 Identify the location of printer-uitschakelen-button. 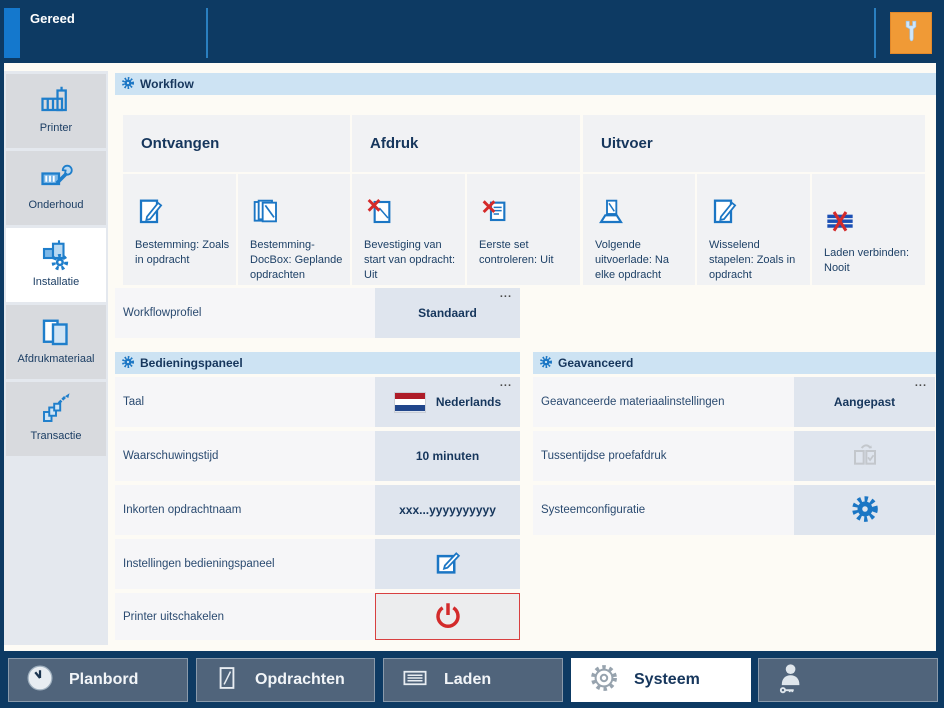
(447, 616).